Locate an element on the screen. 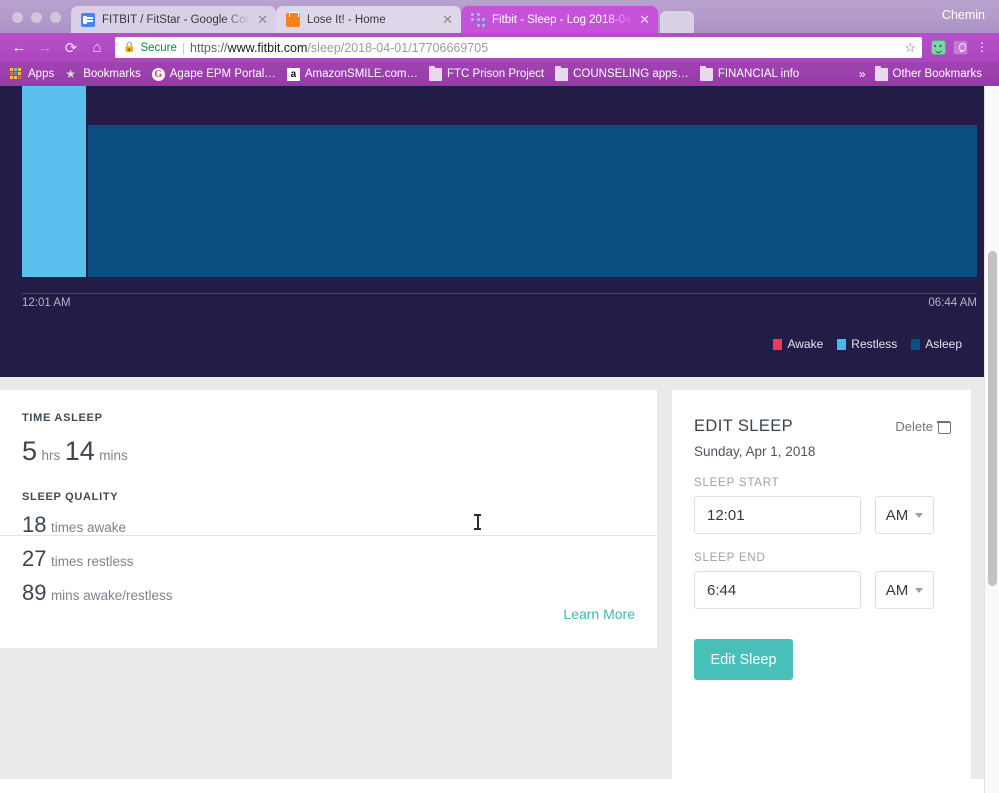 This screenshot has width=999, height=793. close-window-button is located at coordinates (17, 17).